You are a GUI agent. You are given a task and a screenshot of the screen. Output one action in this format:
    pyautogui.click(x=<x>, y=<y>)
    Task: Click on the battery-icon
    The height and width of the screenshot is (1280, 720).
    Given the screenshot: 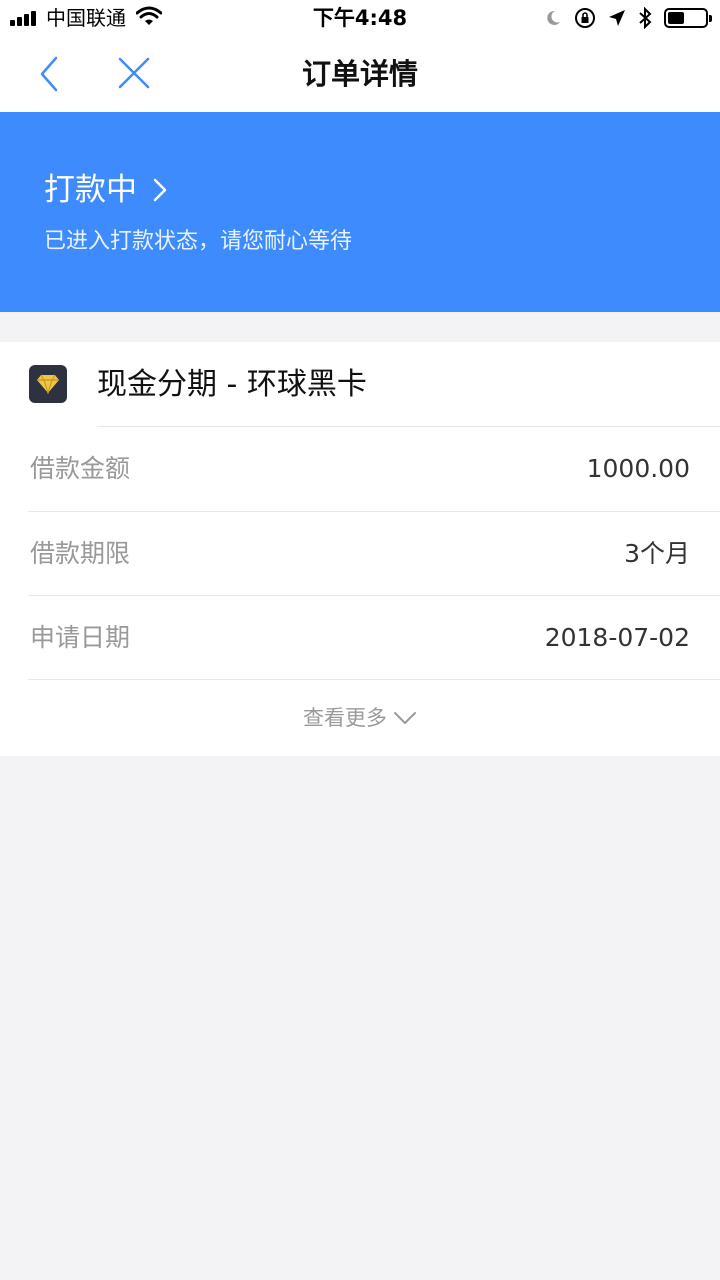 What is the action you would take?
    pyautogui.click(x=688, y=18)
    